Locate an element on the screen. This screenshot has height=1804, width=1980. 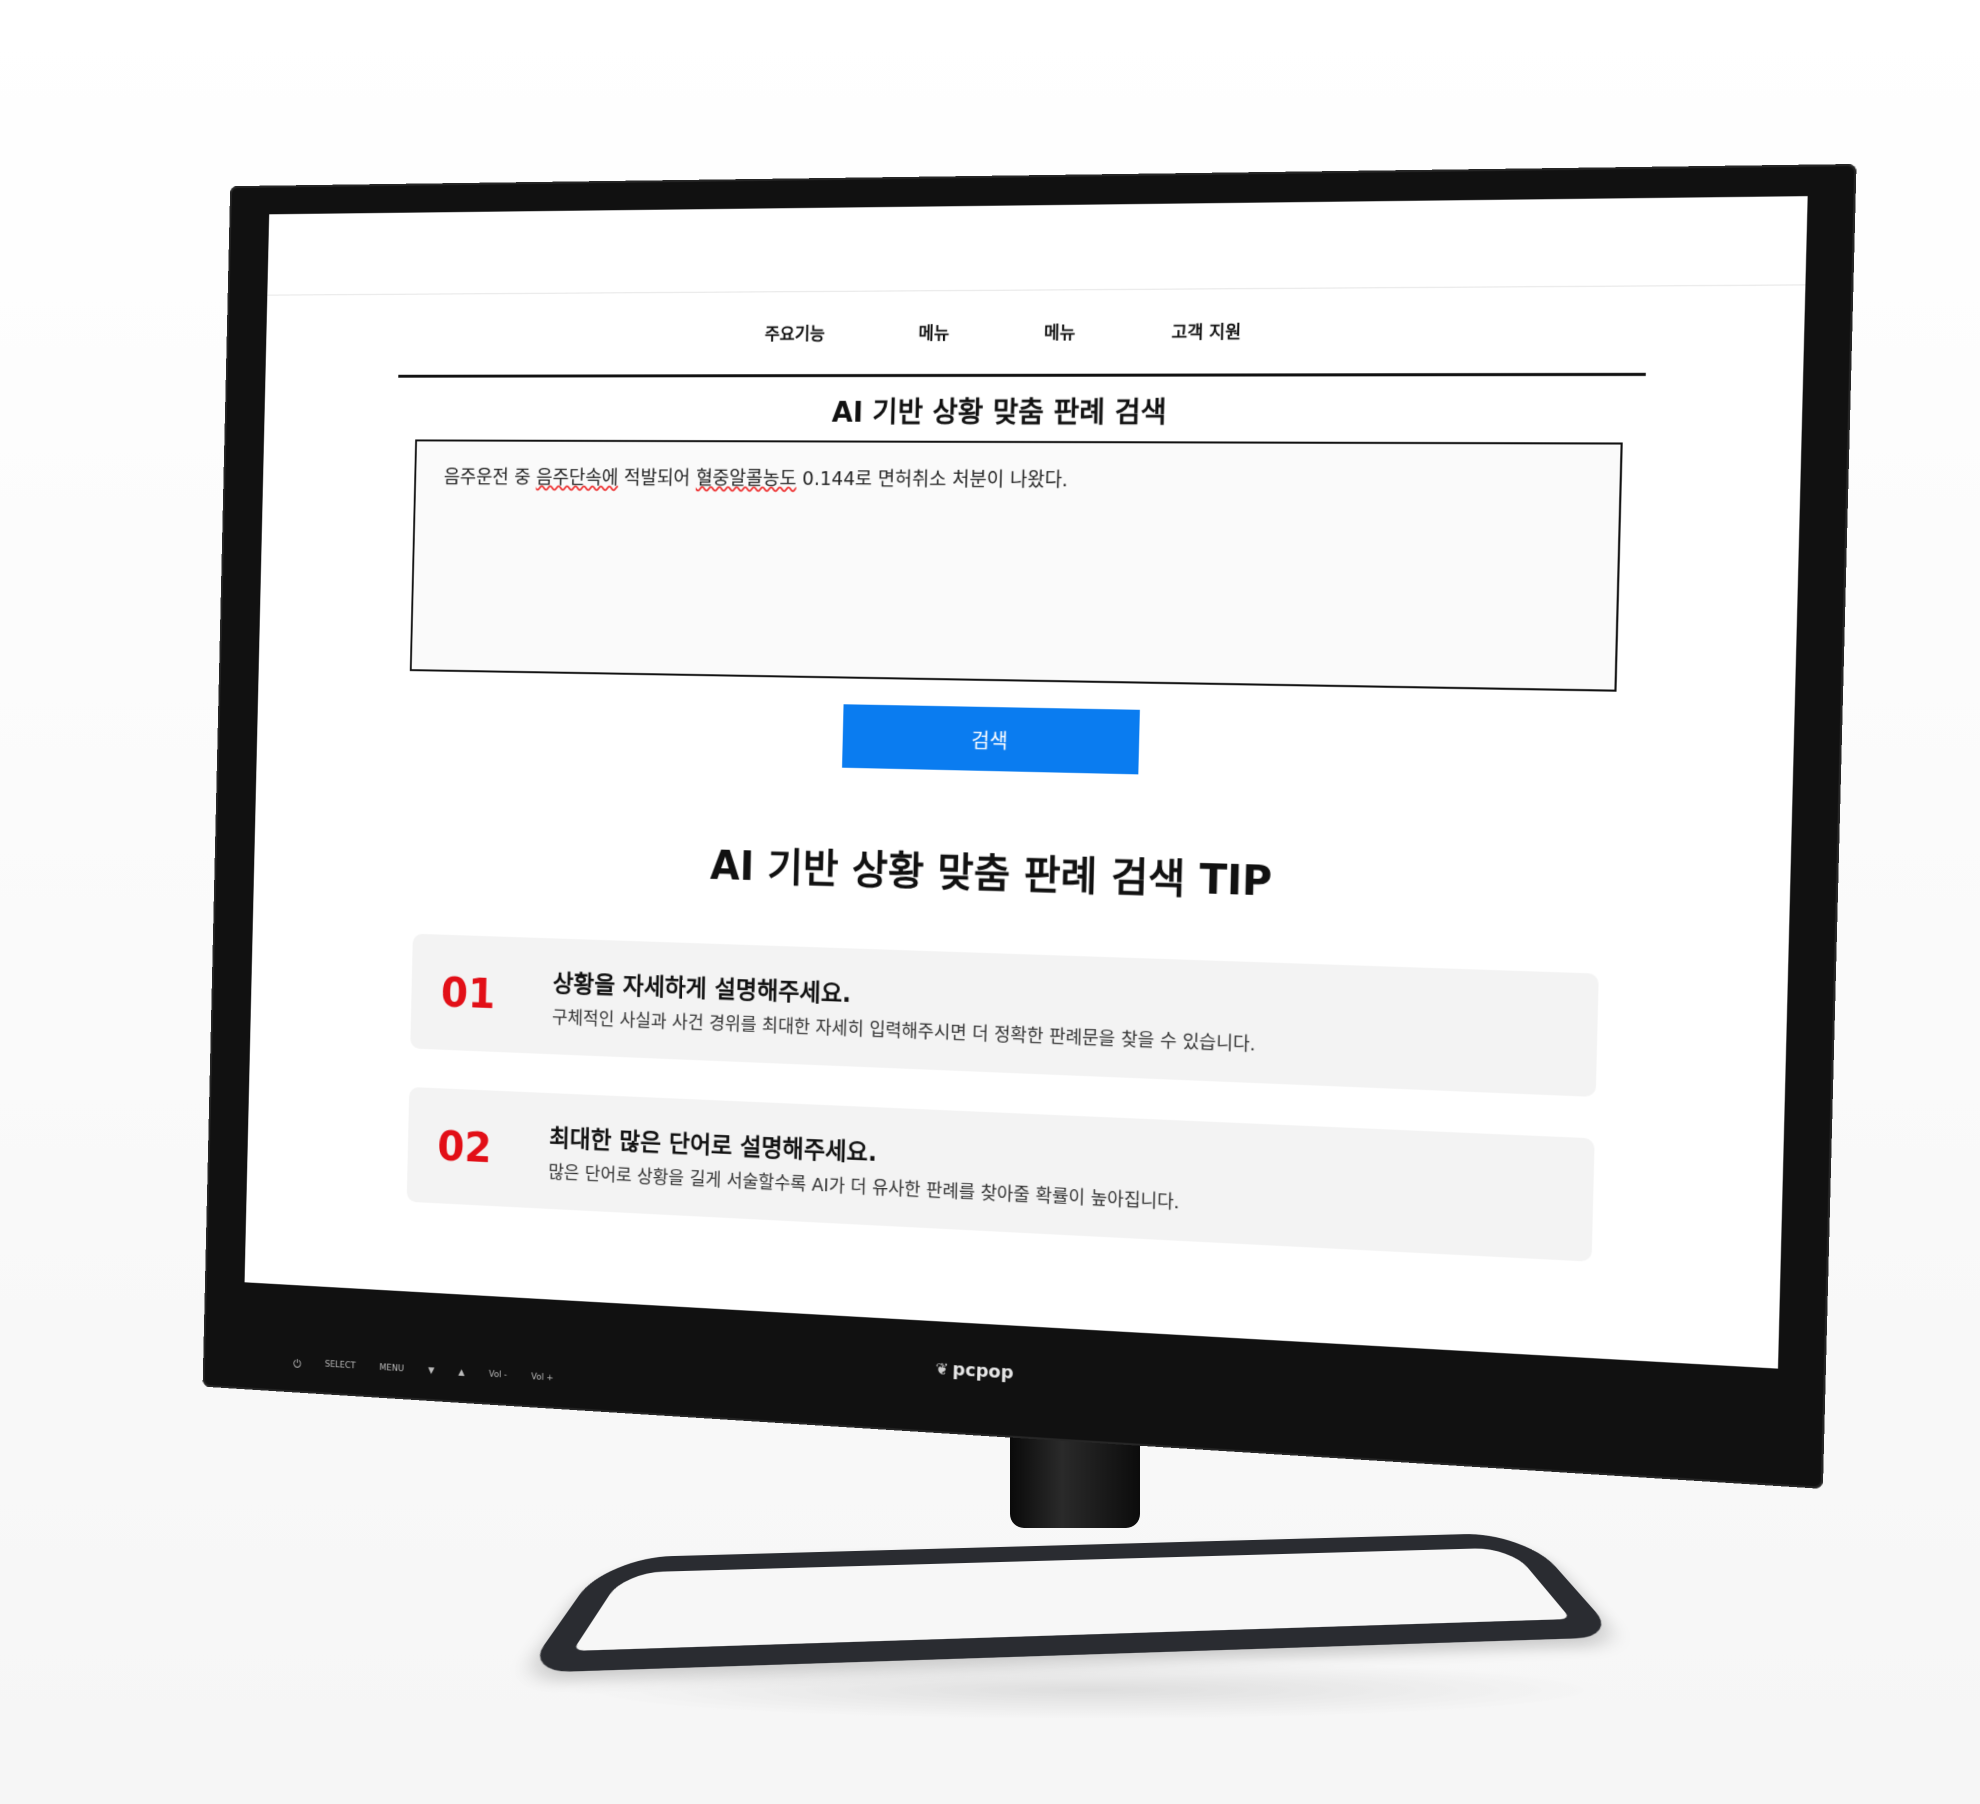
monitor-controls: ⏻ SELECT MENU ▼ ▲ Vol - Vol + is located at coordinates (423, 1372).